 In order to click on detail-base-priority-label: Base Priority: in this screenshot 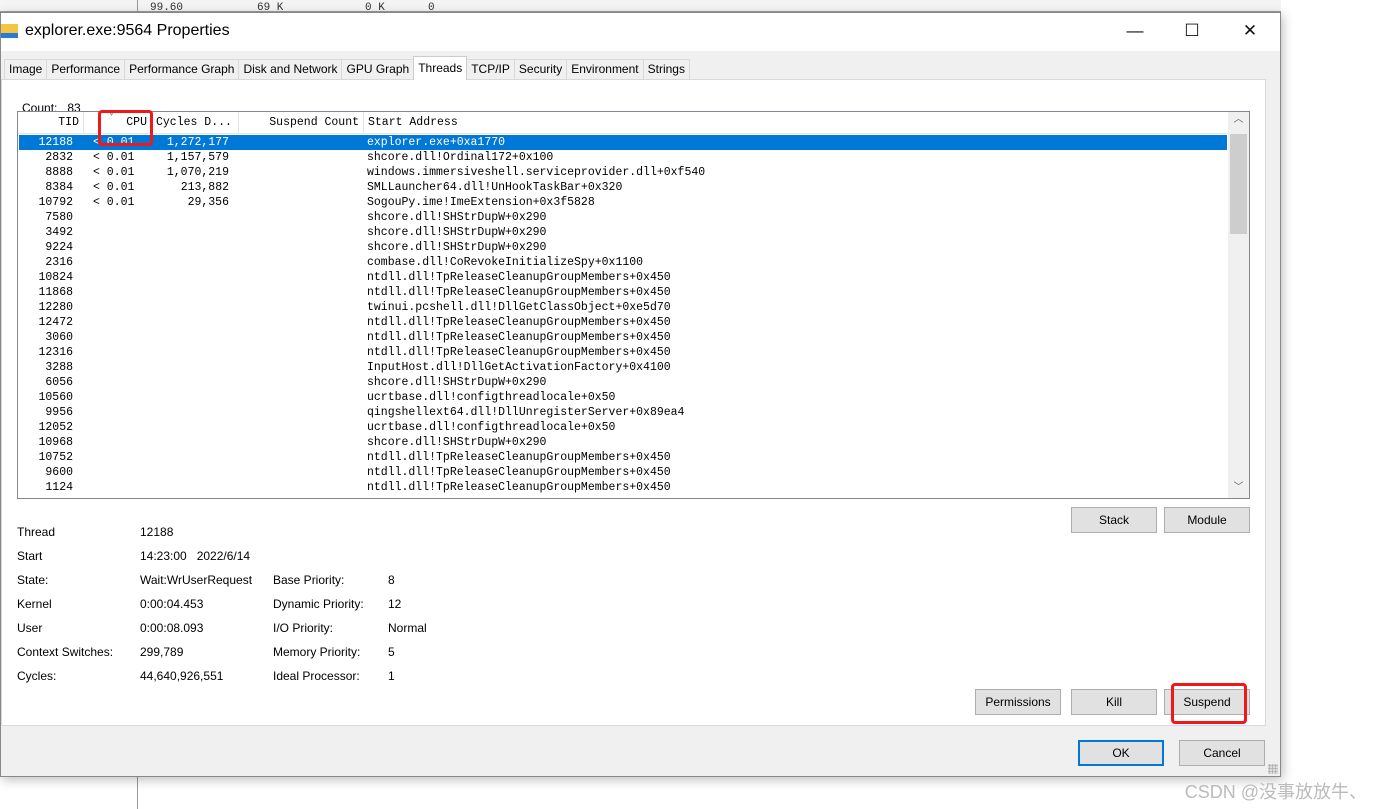, I will do `click(309, 580)`.